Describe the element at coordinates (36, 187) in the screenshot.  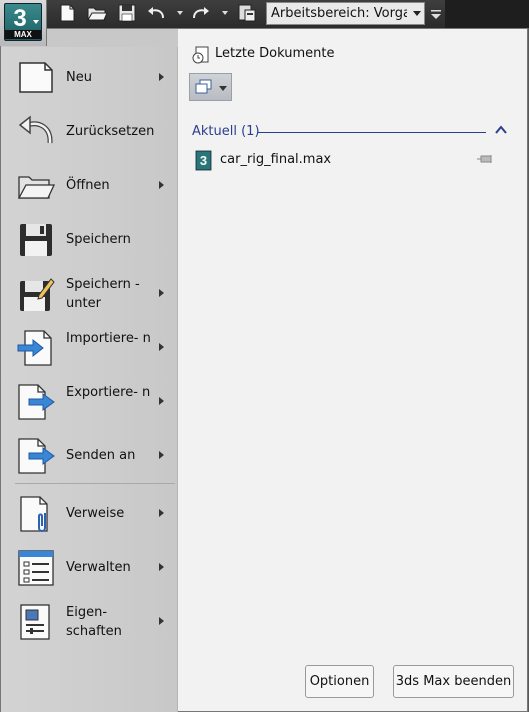
I see `open-folder-icon` at that location.